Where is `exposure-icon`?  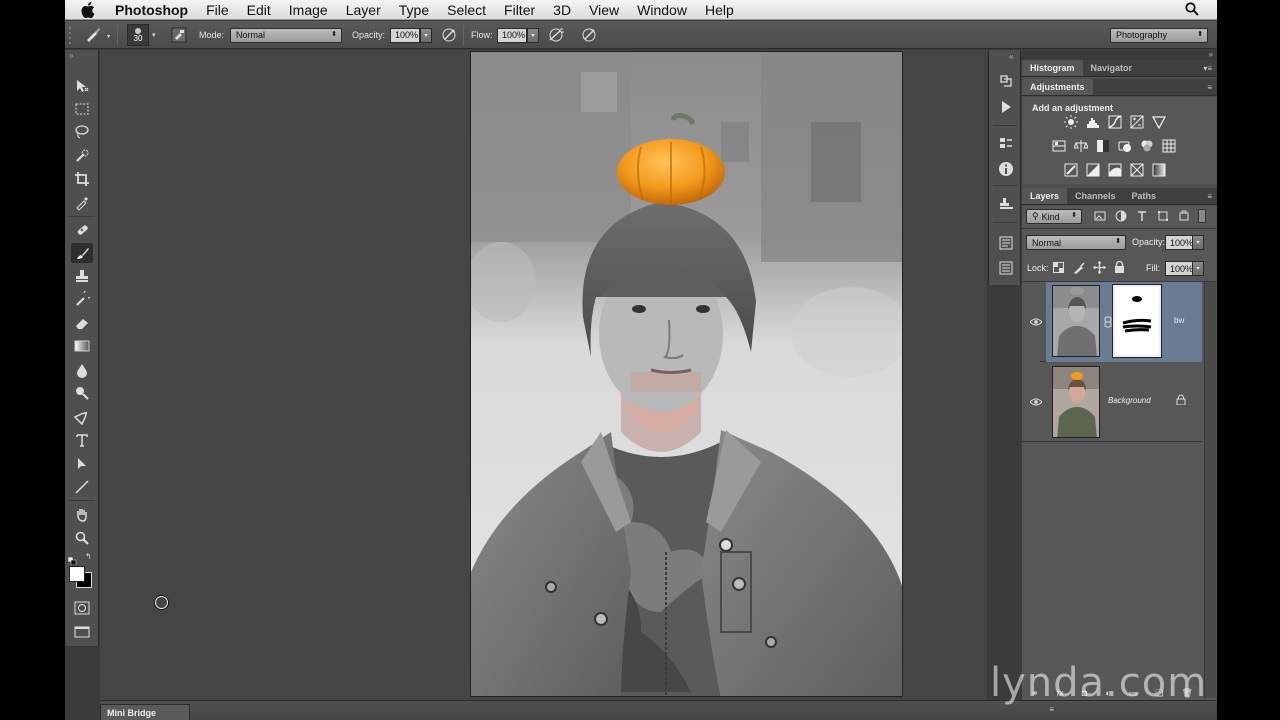
exposure-icon is located at coordinates (1137, 122).